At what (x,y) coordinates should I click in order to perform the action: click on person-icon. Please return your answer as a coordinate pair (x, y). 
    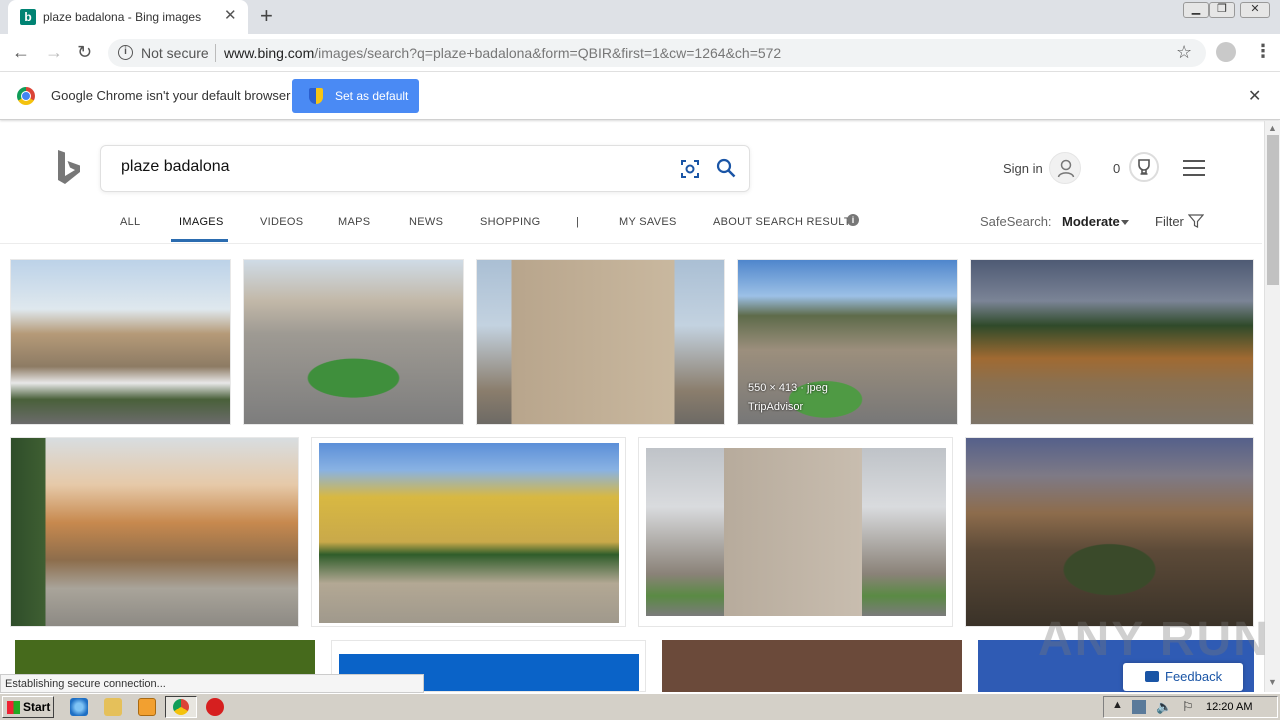
    Looking at the image, I should click on (1066, 168).